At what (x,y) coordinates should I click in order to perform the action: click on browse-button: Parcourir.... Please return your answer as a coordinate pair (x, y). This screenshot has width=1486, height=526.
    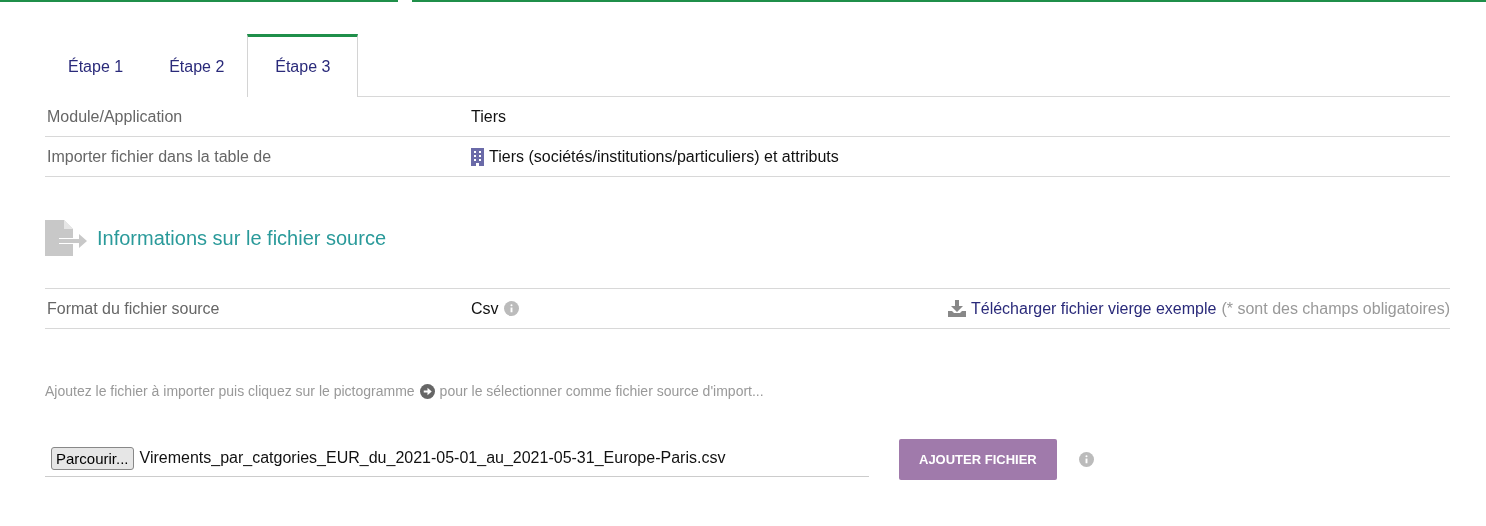
    Looking at the image, I should click on (92, 458).